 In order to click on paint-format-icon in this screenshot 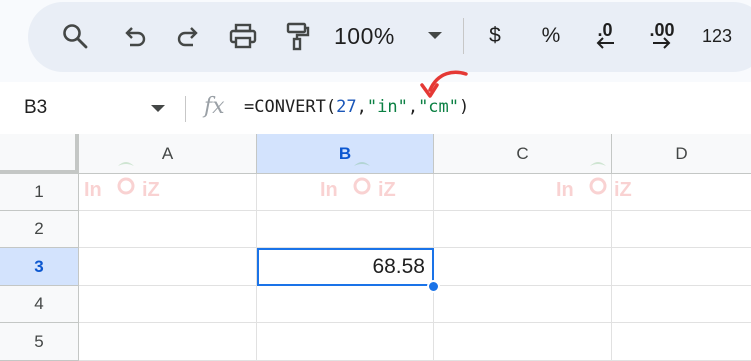, I will do `click(297, 36)`.